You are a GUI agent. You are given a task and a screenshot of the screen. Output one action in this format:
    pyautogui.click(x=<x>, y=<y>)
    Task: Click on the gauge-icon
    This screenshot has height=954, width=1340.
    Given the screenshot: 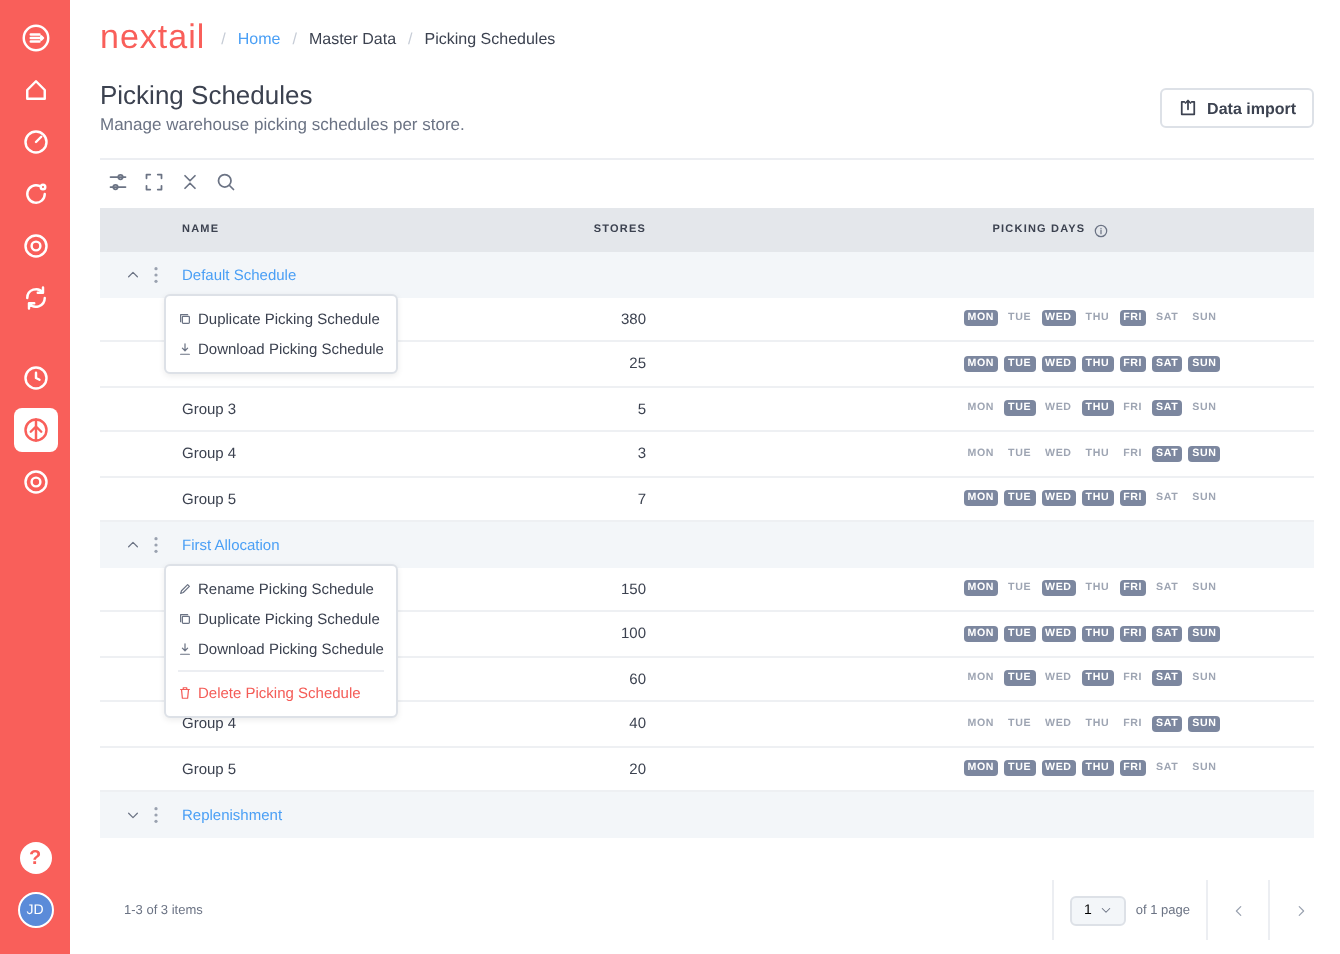 What is the action you would take?
    pyautogui.click(x=35, y=142)
    